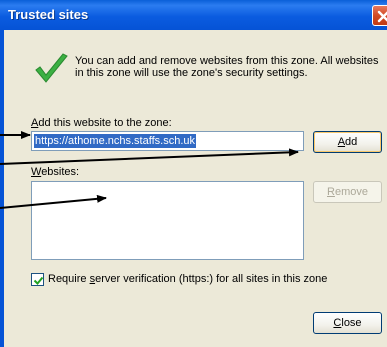 The image size is (387, 347). What do you see at coordinates (347, 323) in the screenshot?
I see `close-button: Close` at bounding box center [347, 323].